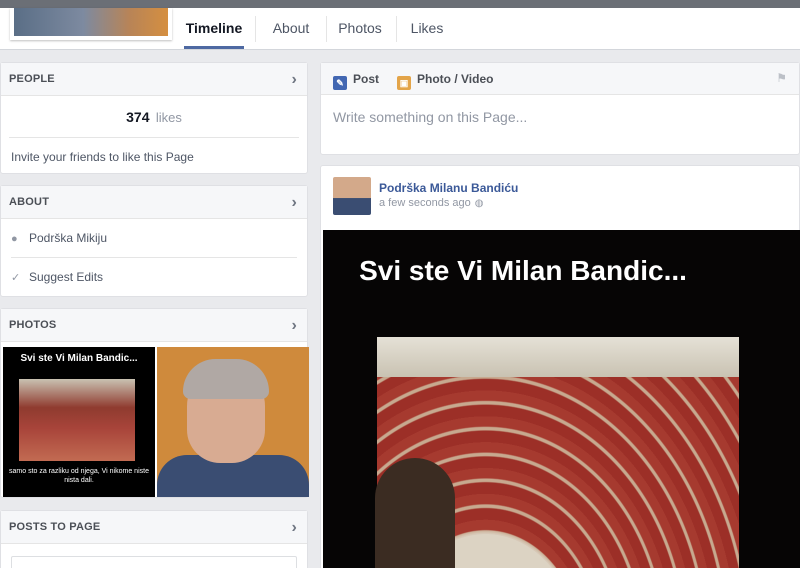 The height and width of the screenshot is (568, 800). I want to click on pencil-icon: ✎, so click(340, 83).